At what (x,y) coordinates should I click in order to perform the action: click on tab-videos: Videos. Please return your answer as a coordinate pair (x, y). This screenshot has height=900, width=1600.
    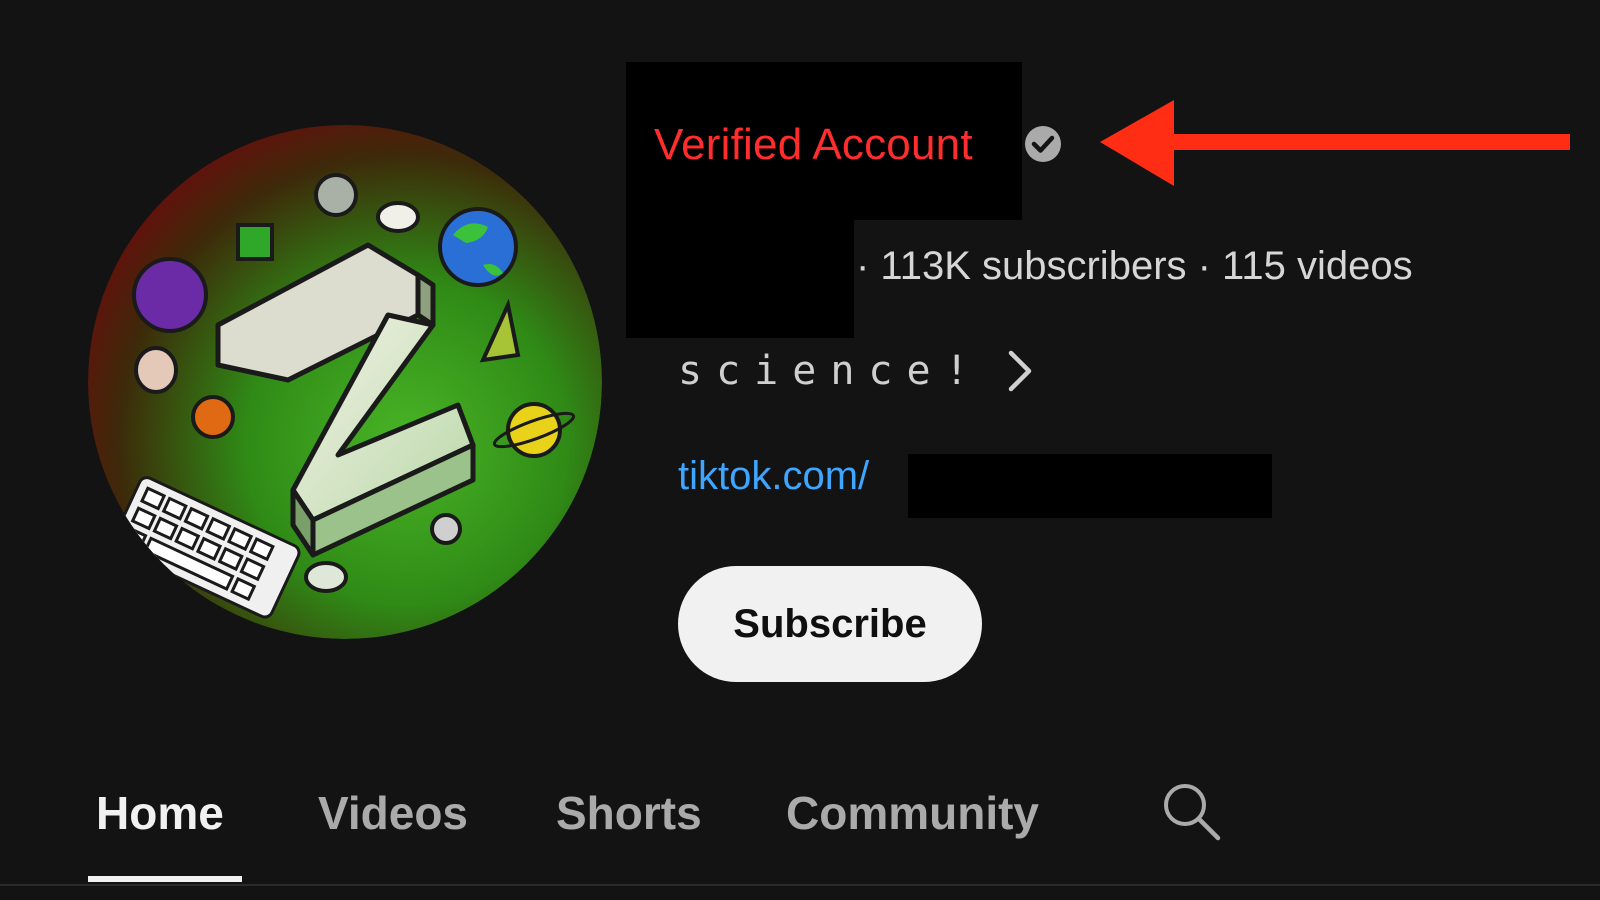
    Looking at the image, I should click on (393, 813).